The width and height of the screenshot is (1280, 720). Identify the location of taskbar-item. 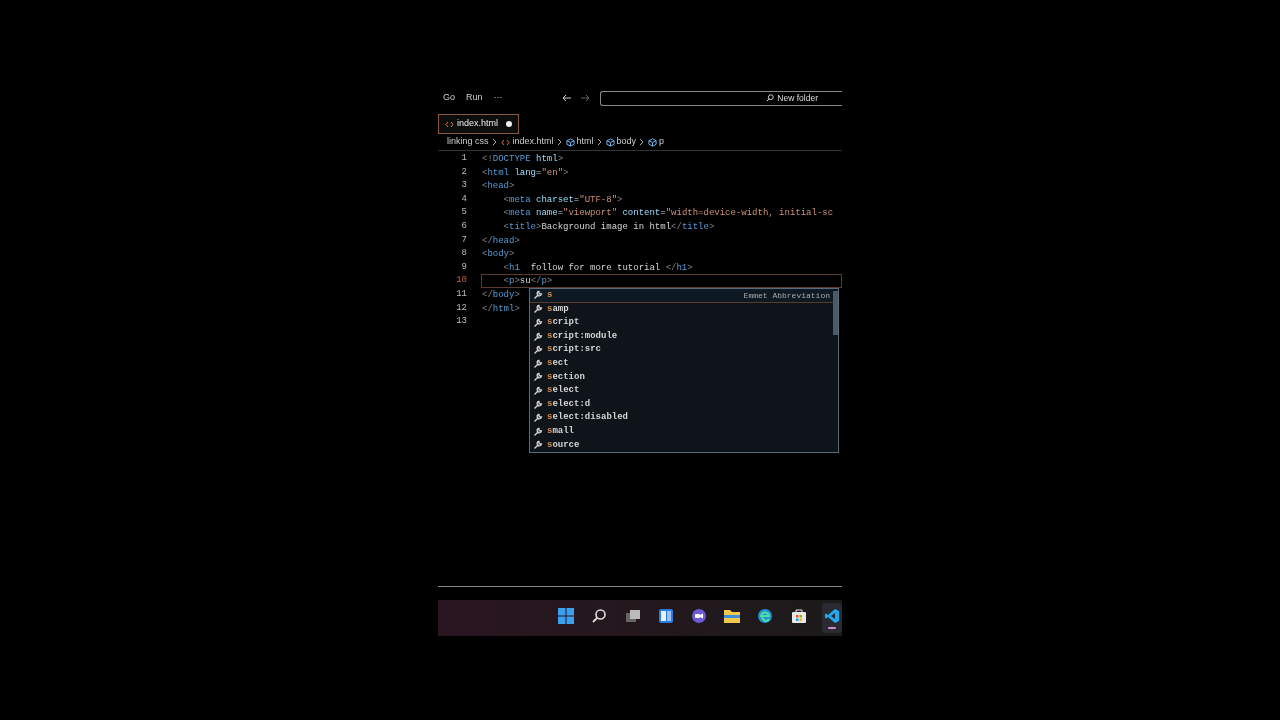
(831, 618).